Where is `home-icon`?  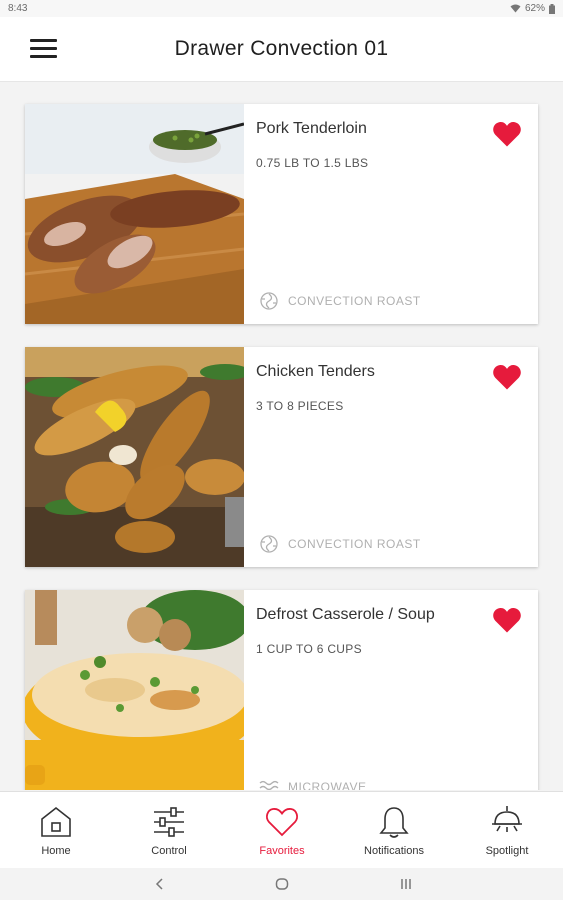
home-icon is located at coordinates (56, 821).